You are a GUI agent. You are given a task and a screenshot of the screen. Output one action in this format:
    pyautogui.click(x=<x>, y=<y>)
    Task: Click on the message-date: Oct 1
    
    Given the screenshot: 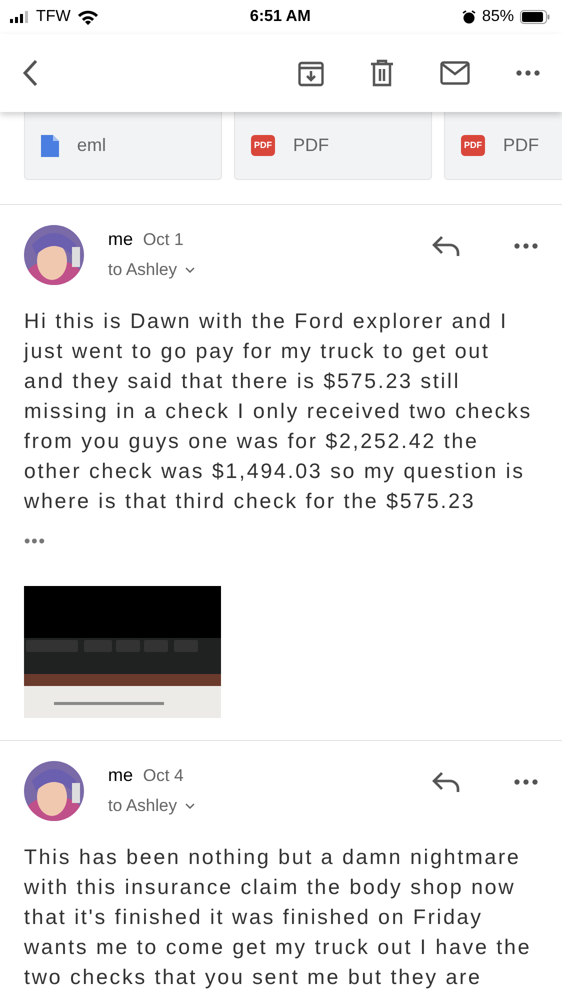 What is the action you would take?
    pyautogui.click(x=163, y=240)
    